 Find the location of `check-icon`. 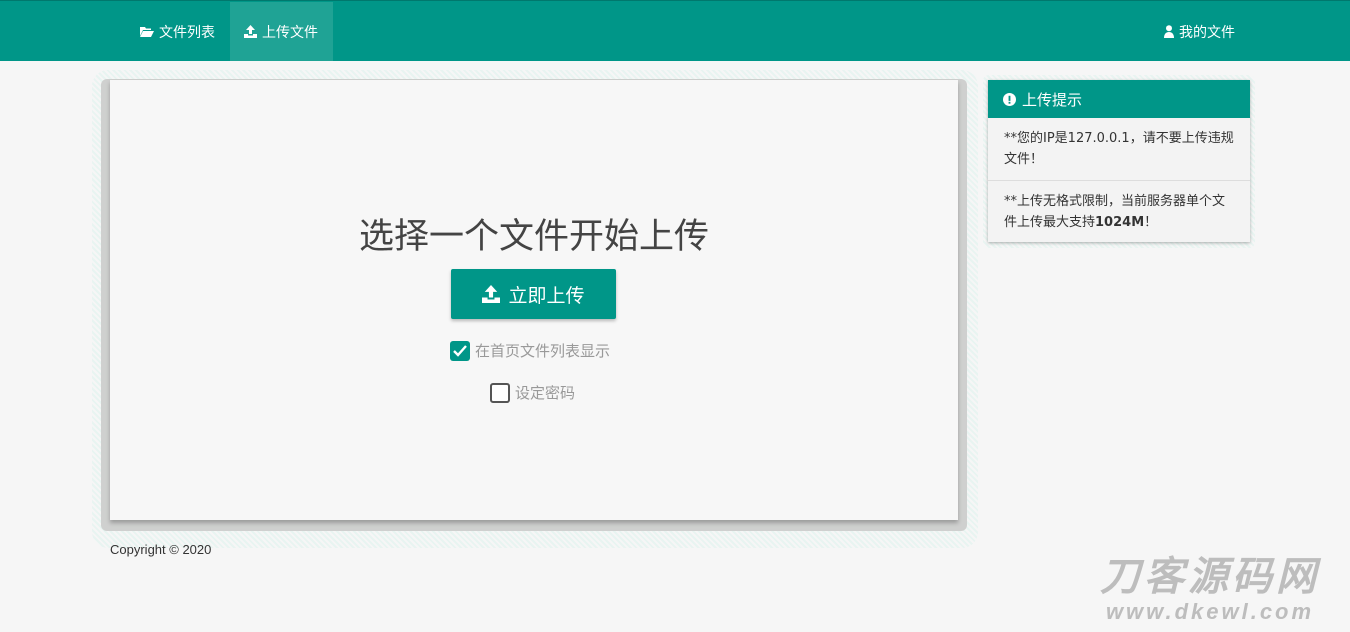

check-icon is located at coordinates (460, 350).